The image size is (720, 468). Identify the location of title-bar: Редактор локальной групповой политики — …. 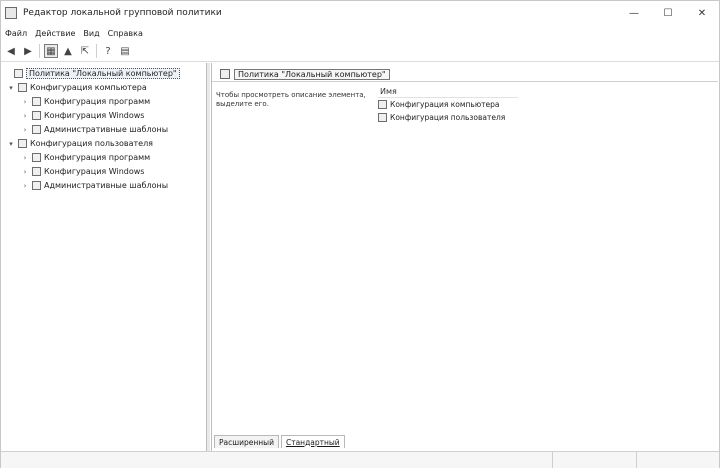
(360, 13).